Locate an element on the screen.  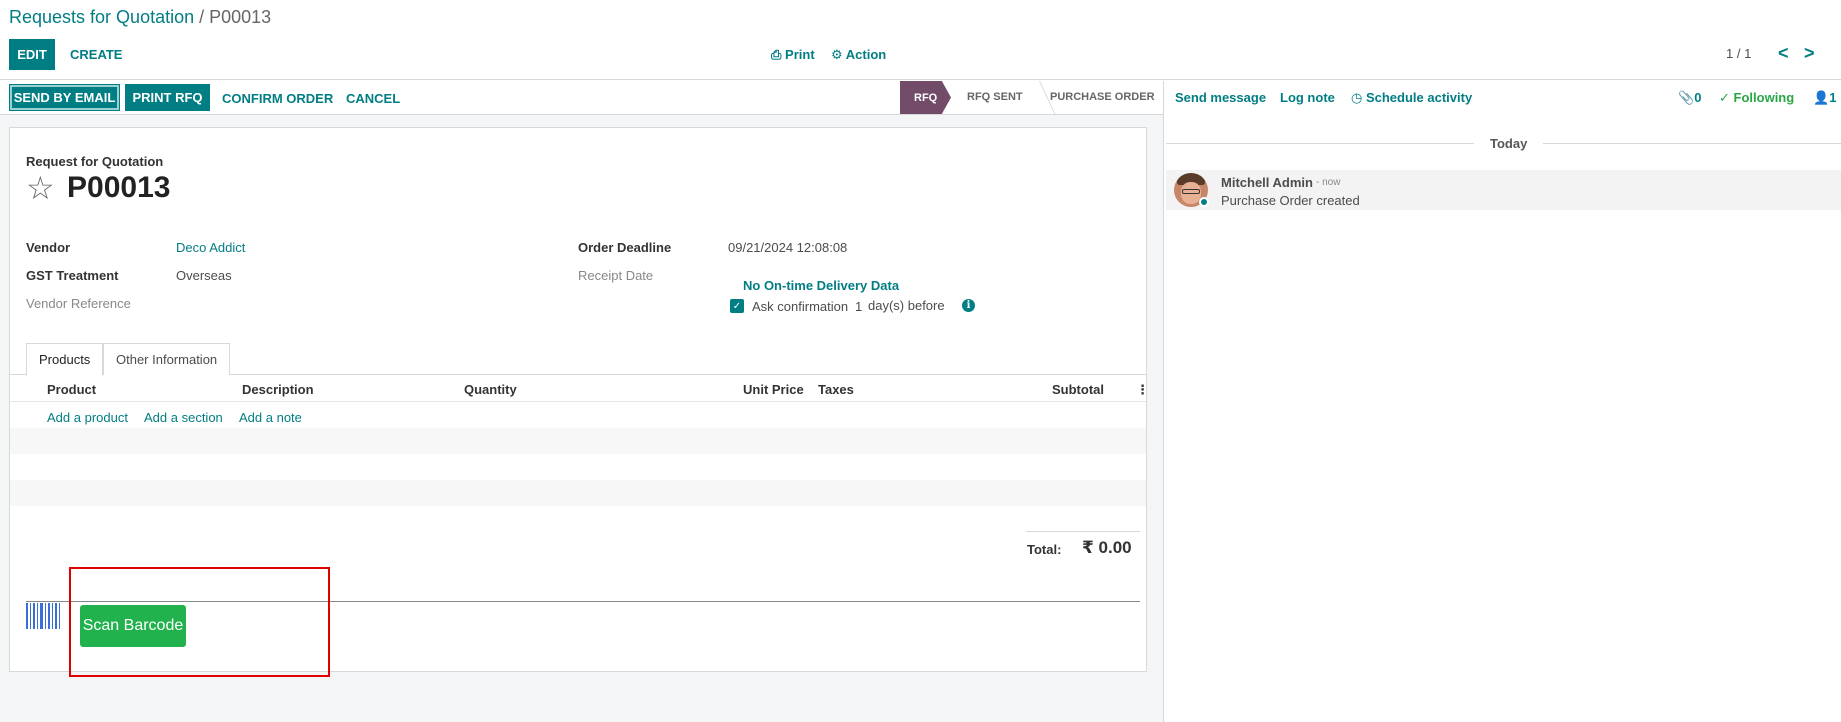
chevron-left-icon: < is located at coordinates (1783, 53).